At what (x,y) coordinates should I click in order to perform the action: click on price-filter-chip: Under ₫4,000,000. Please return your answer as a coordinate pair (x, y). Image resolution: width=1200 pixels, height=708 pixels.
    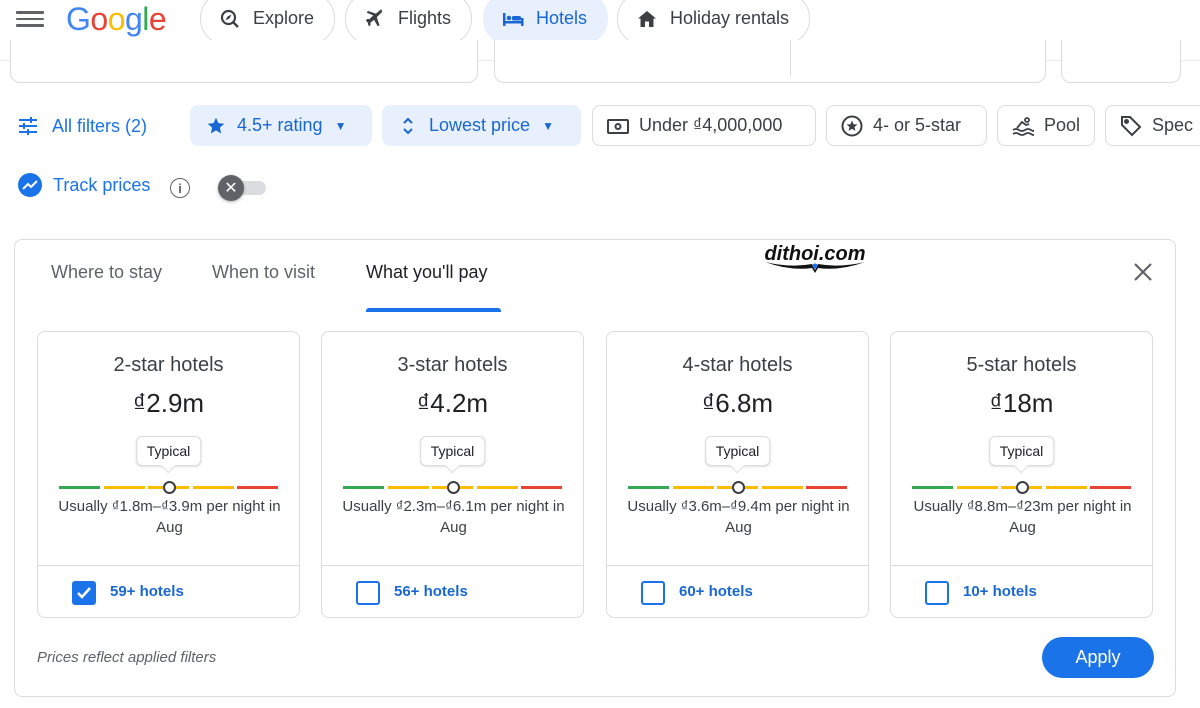
    Looking at the image, I should click on (704, 125).